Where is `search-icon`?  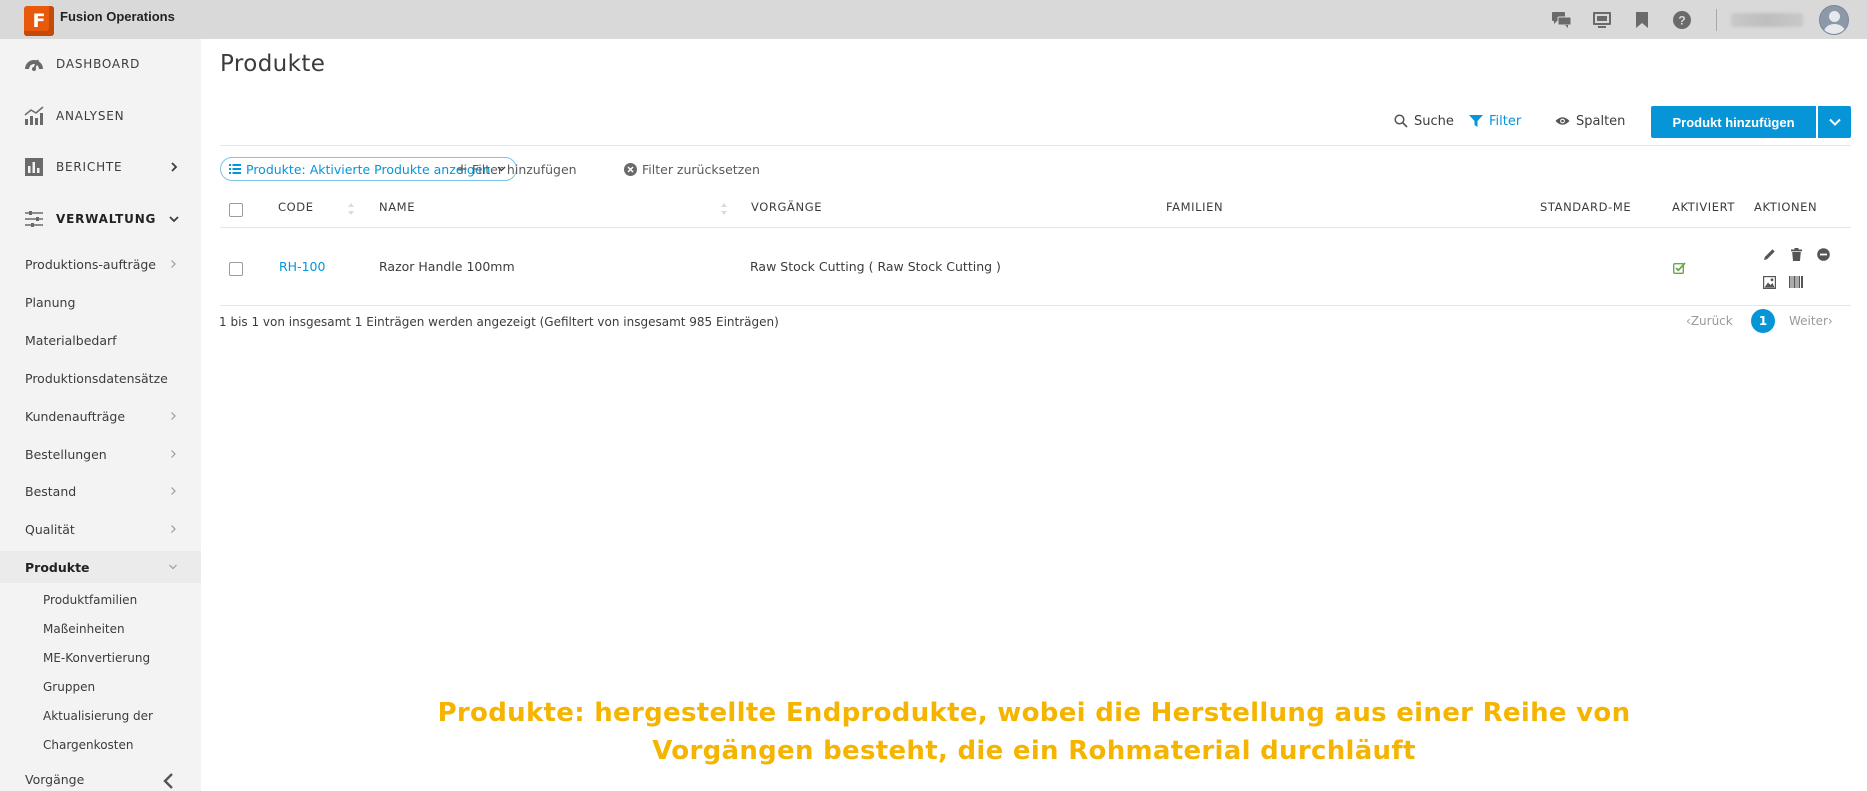
search-icon is located at coordinates (1401, 121).